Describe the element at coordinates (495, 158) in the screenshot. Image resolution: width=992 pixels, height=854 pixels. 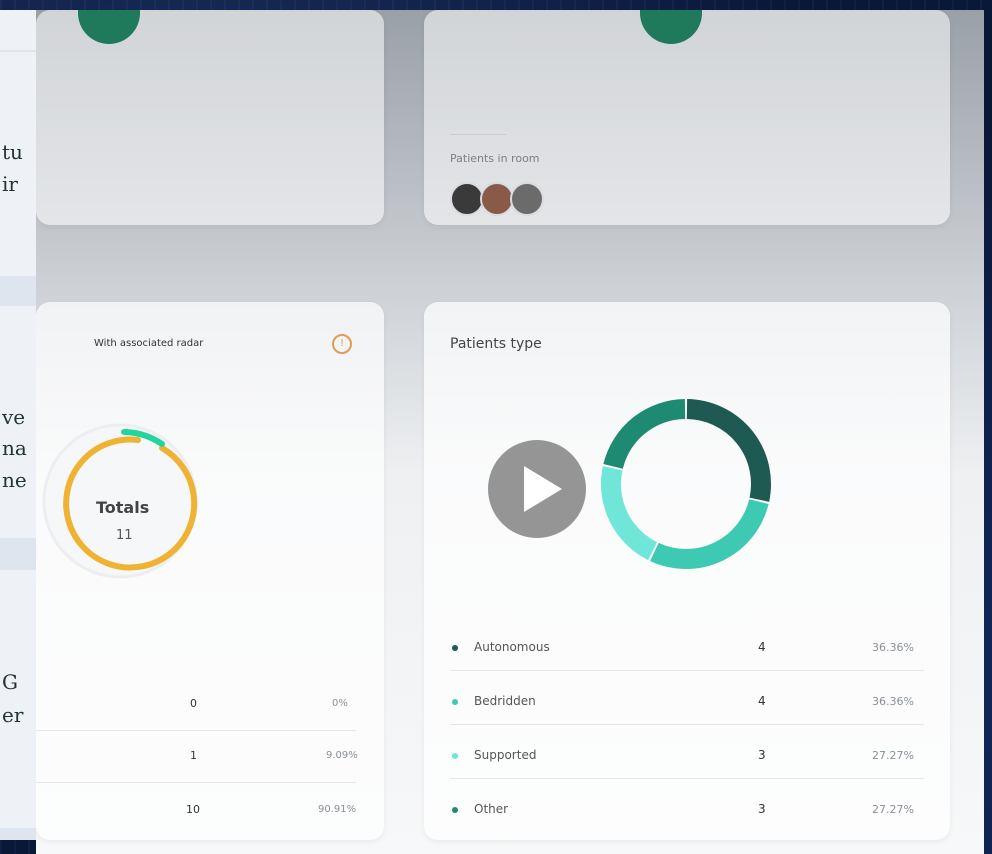
I see `patients-in-room-label: Patients in room` at that location.